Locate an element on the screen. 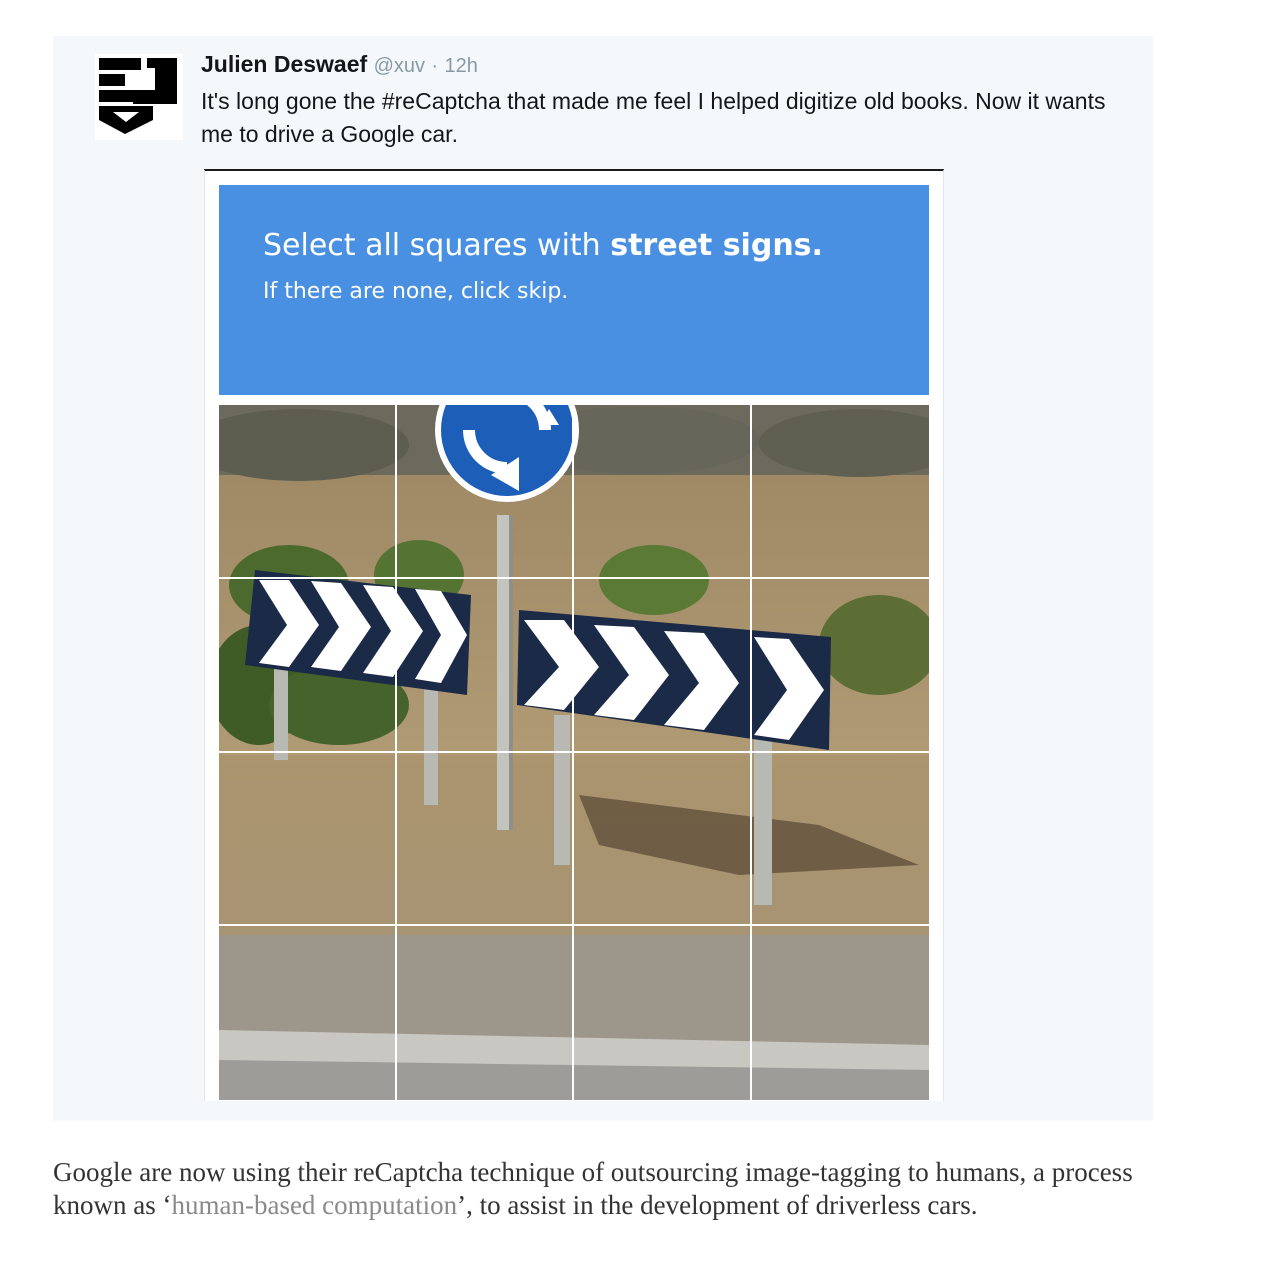  captcha-prompt-prefix: Select all squares with is located at coordinates (437, 245).